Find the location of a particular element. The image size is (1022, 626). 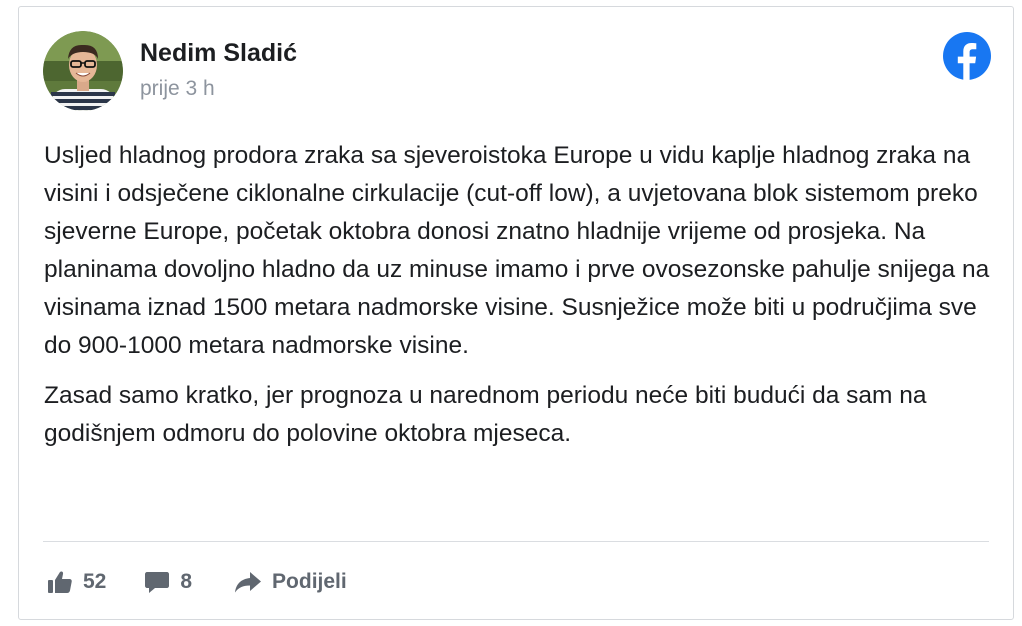

comment-count: 8 is located at coordinates (186, 581).